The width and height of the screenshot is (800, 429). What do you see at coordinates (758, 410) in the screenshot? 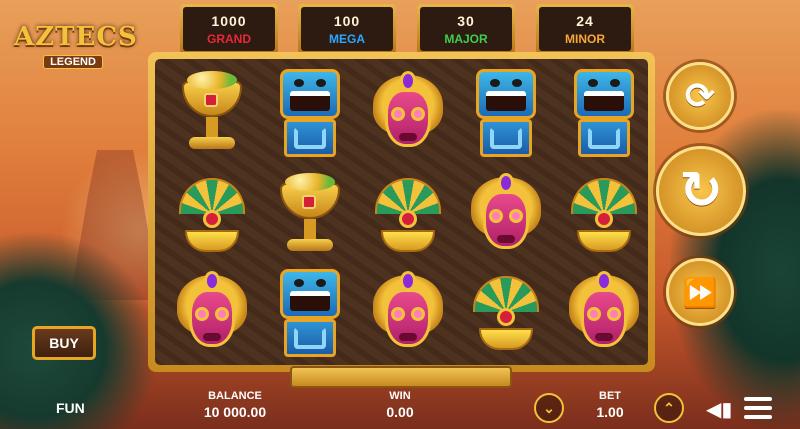
I see `menu-button` at bounding box center [758, 410].